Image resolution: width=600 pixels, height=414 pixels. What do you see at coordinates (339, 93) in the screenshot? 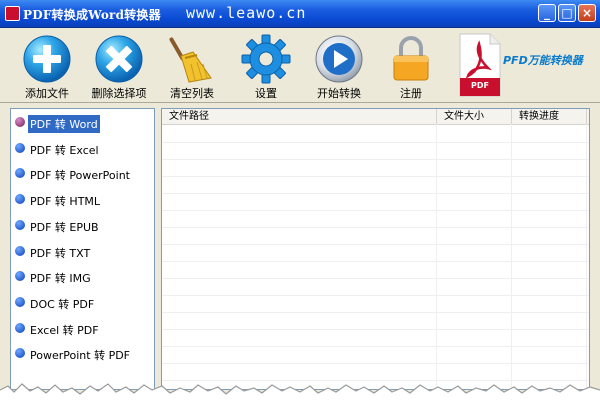
I see `start-convert-label: 开始转换` at bounding box center [339, 93].